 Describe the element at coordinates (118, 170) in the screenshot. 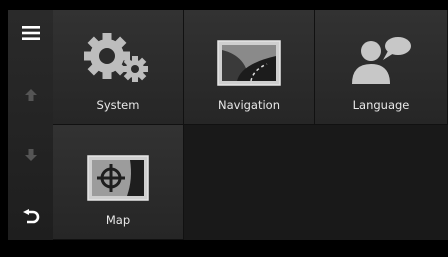

I see `map-crosshair-icon` at that location.